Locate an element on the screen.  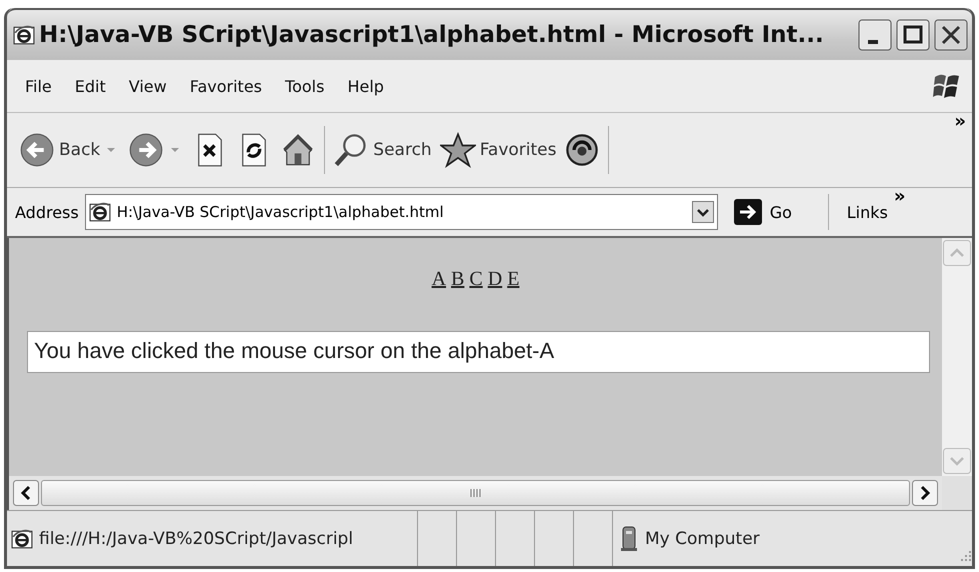
scroll-thumb is located at coordinates (475, 493).